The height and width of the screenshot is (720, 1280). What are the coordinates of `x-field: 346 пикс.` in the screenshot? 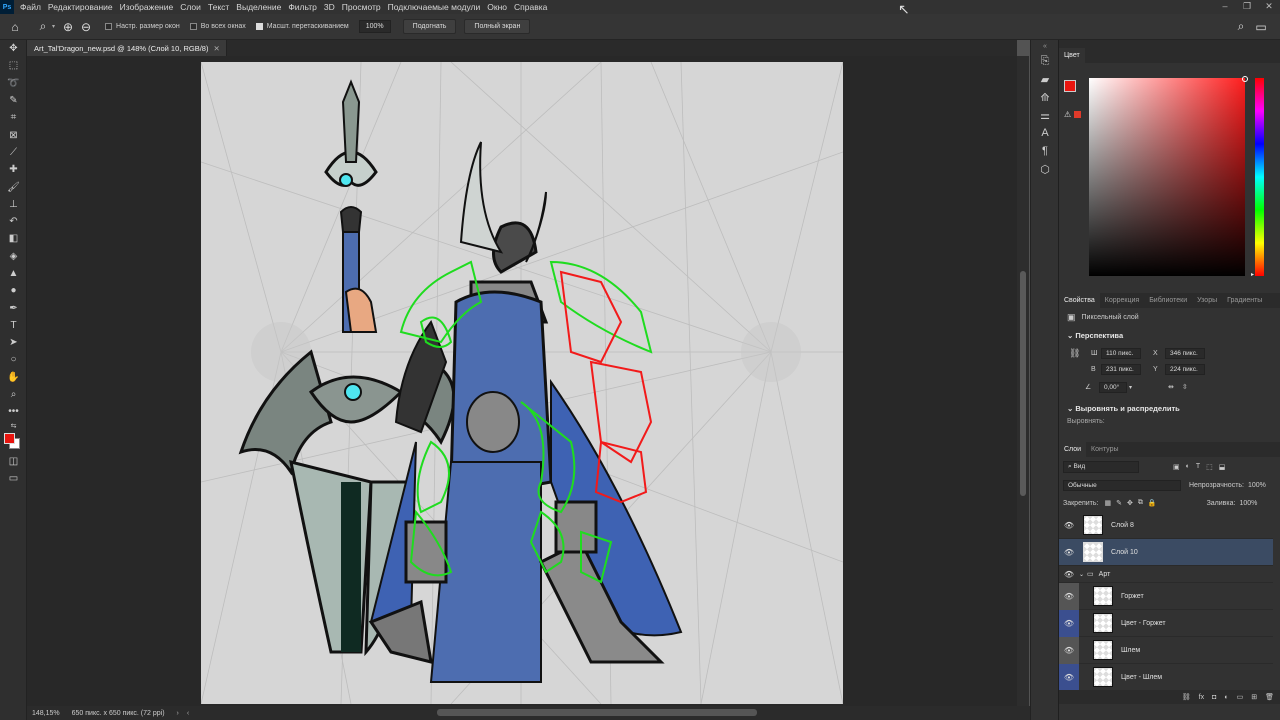 It's located at (1185, 353).